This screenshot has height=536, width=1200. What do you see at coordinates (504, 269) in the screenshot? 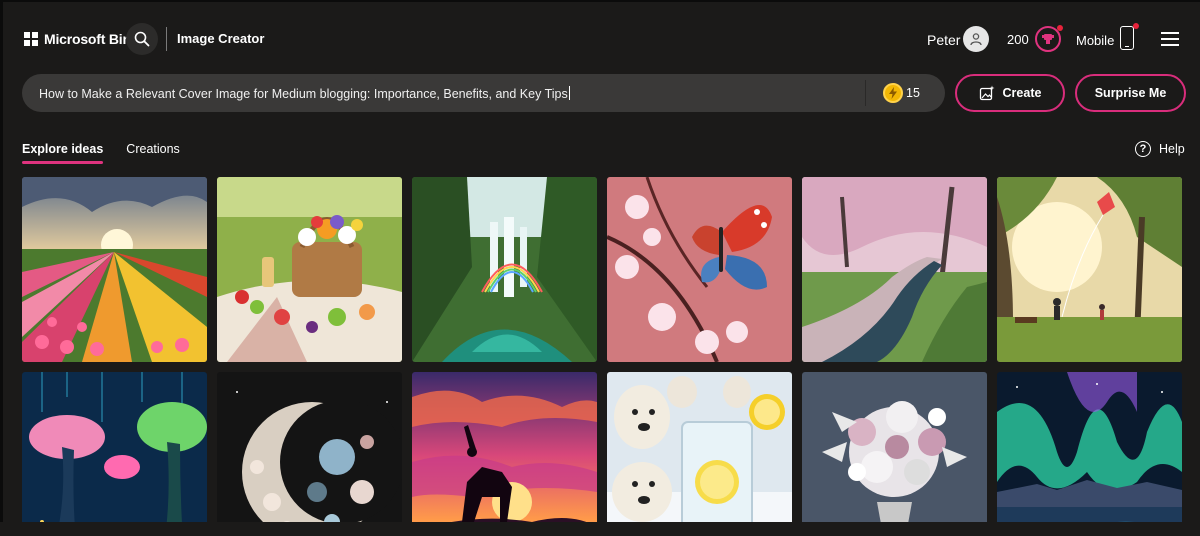
I see `jungle-waterfall-rainbow-image` at bounding box center [504, 269].